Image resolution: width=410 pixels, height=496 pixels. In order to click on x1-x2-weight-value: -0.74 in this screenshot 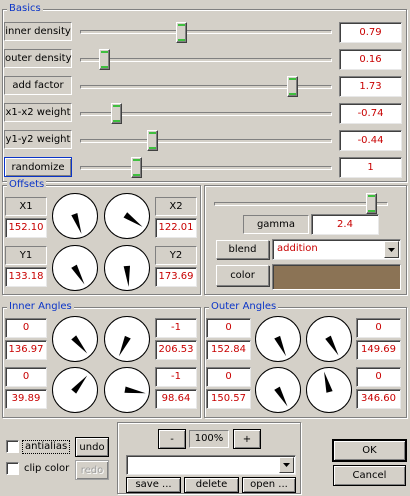, I will do `click(370, 113)`.